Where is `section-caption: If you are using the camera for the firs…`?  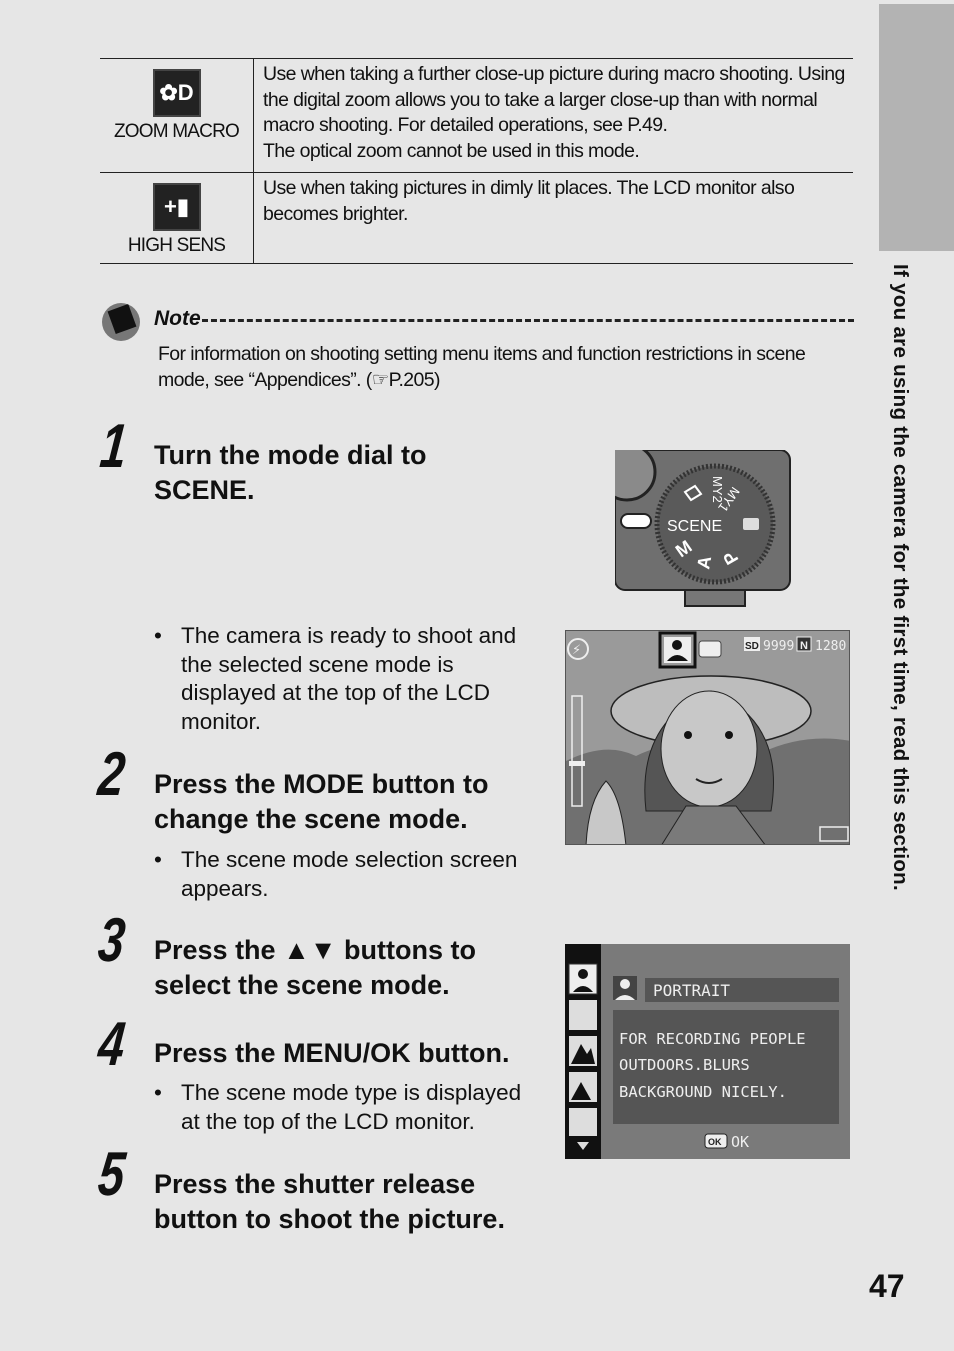 section-caption: If you are using the camera for the firs… is located at coordinates (900, 577).